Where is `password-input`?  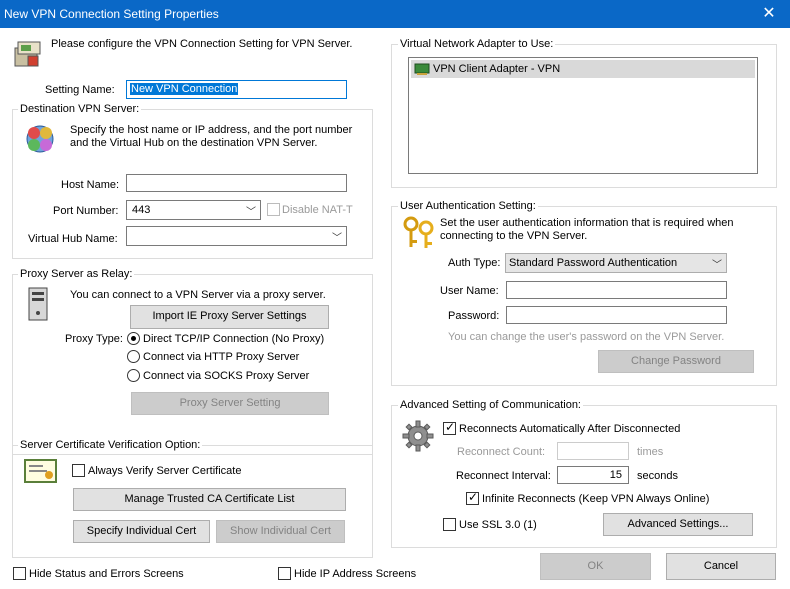 password-input is located at coordinates (616, 315).